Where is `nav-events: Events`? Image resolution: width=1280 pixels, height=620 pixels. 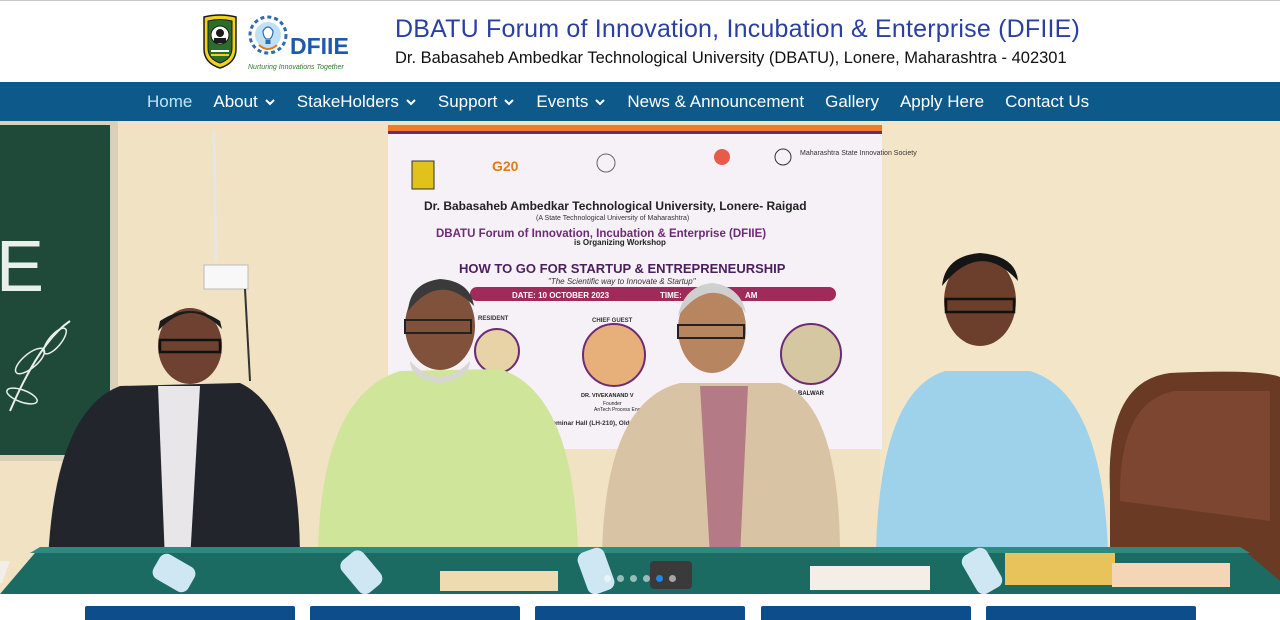 nav-events: Events is located at coordinates (571, 102).